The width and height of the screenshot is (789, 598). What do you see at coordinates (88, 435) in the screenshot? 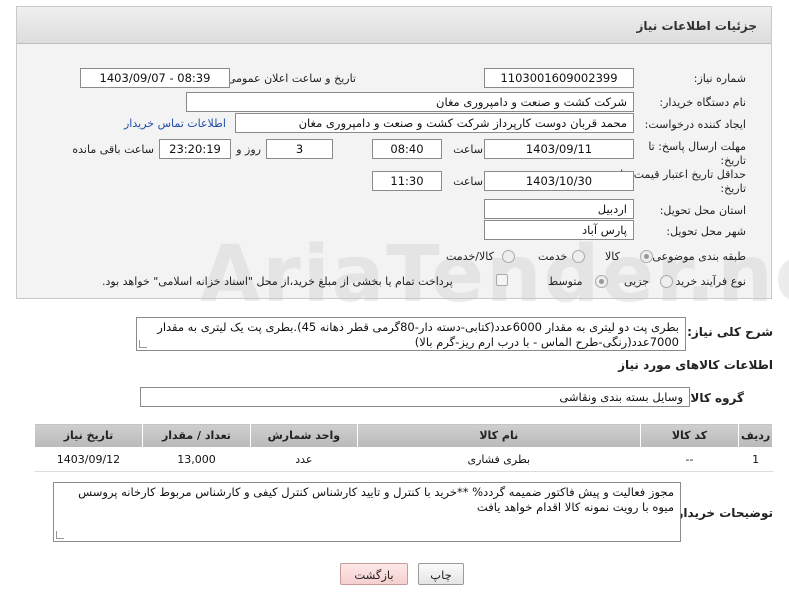
I see `col-need-date: تاریخ نیاز` at bounding box center [88, 435].